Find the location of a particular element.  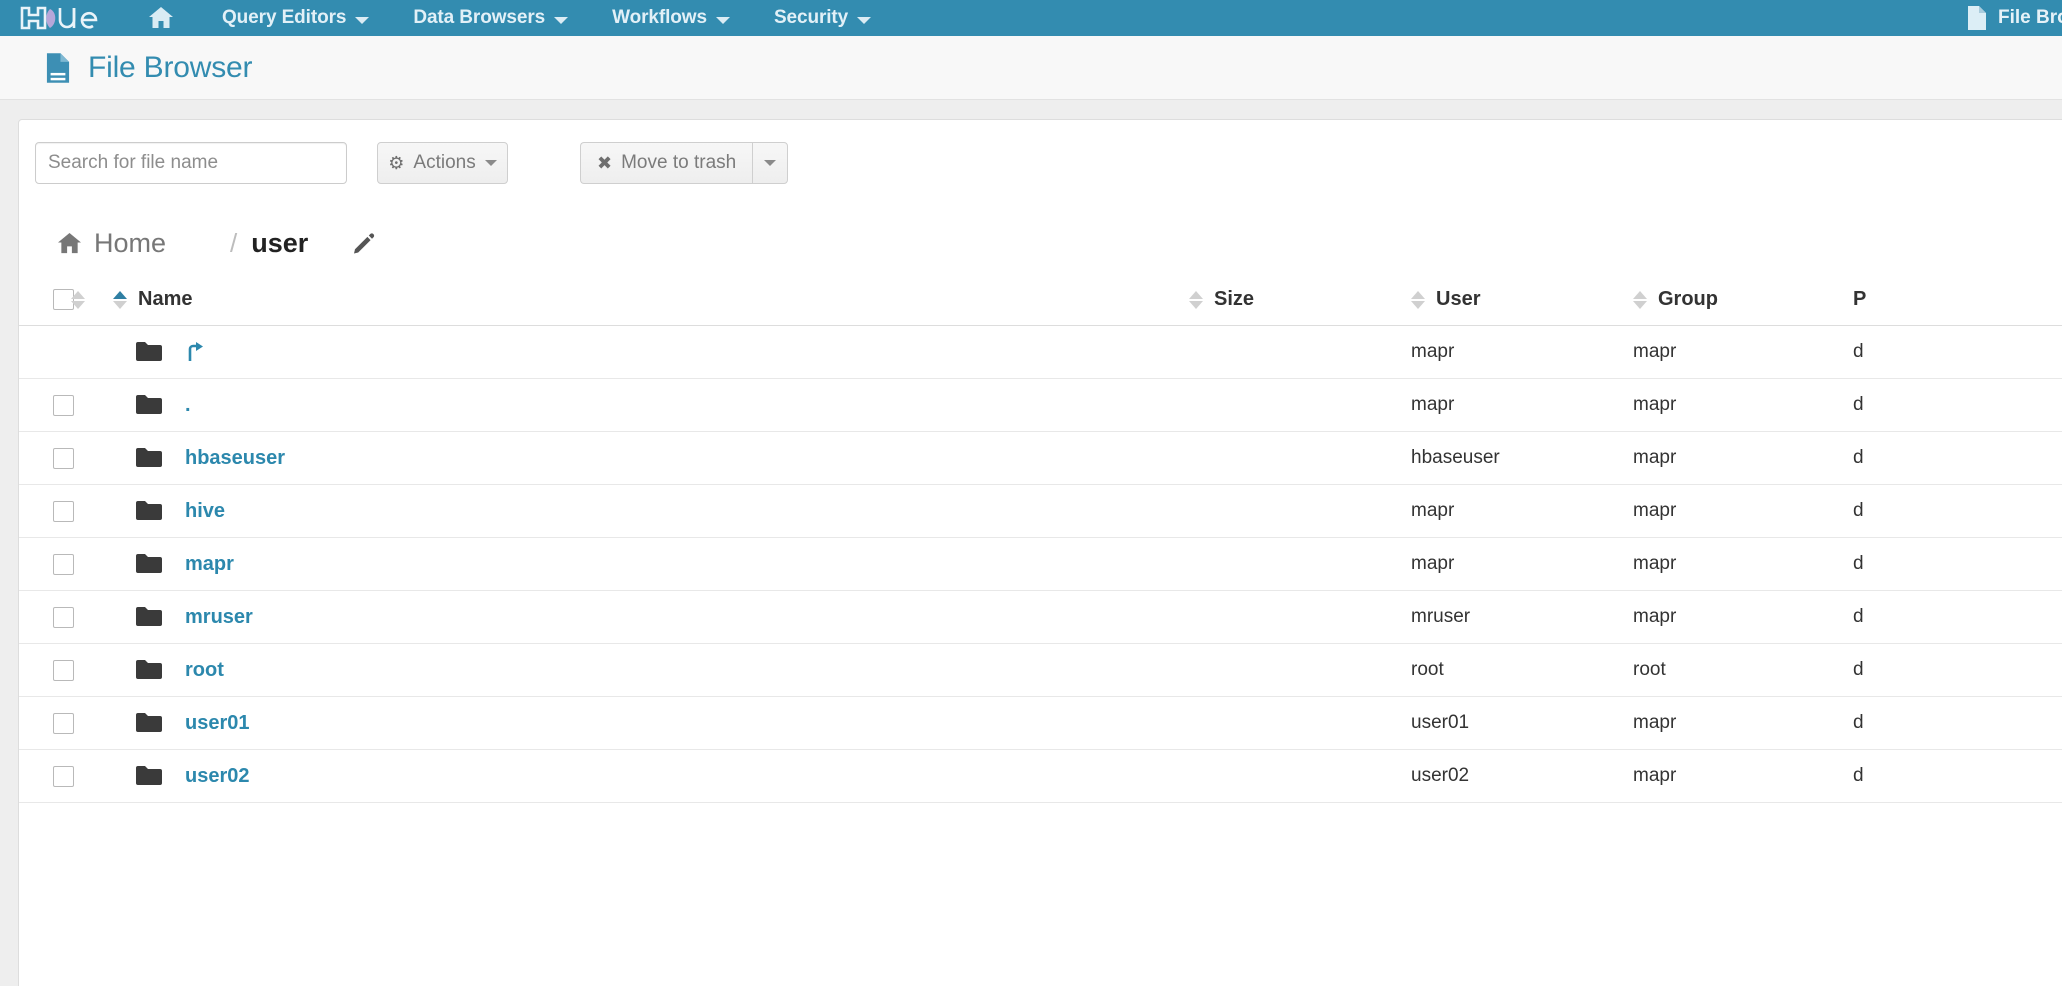

group-cell: root is located at coordinates (1743, 670).